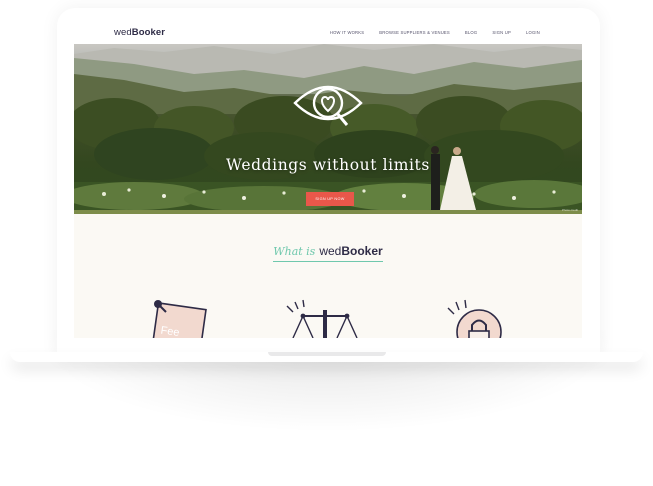  What do you see at coordinates (328, 105) in the screenshot?
I see `eye-heart-logo-icon` at bounding box center [328, 105].